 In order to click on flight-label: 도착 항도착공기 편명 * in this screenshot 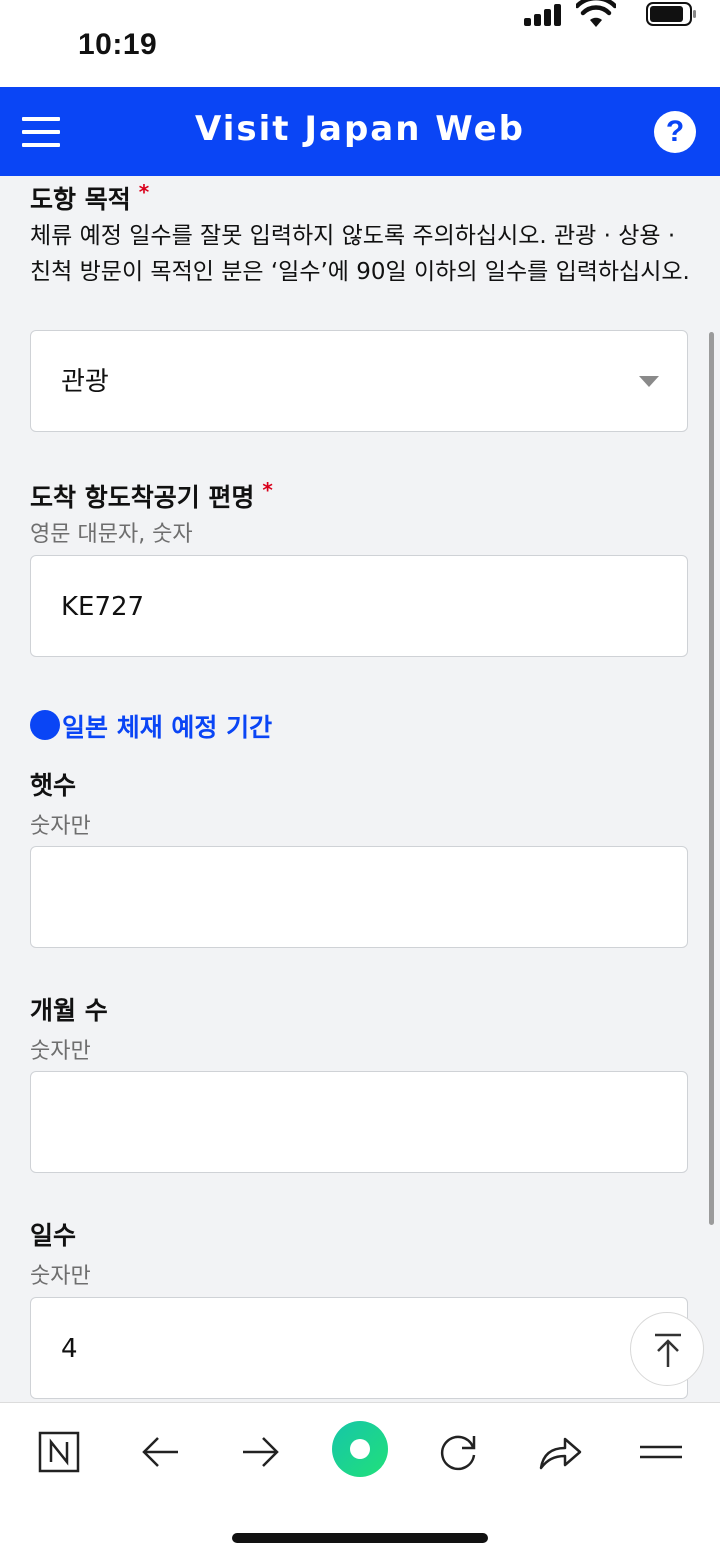, I will do `click(151, 496)`.